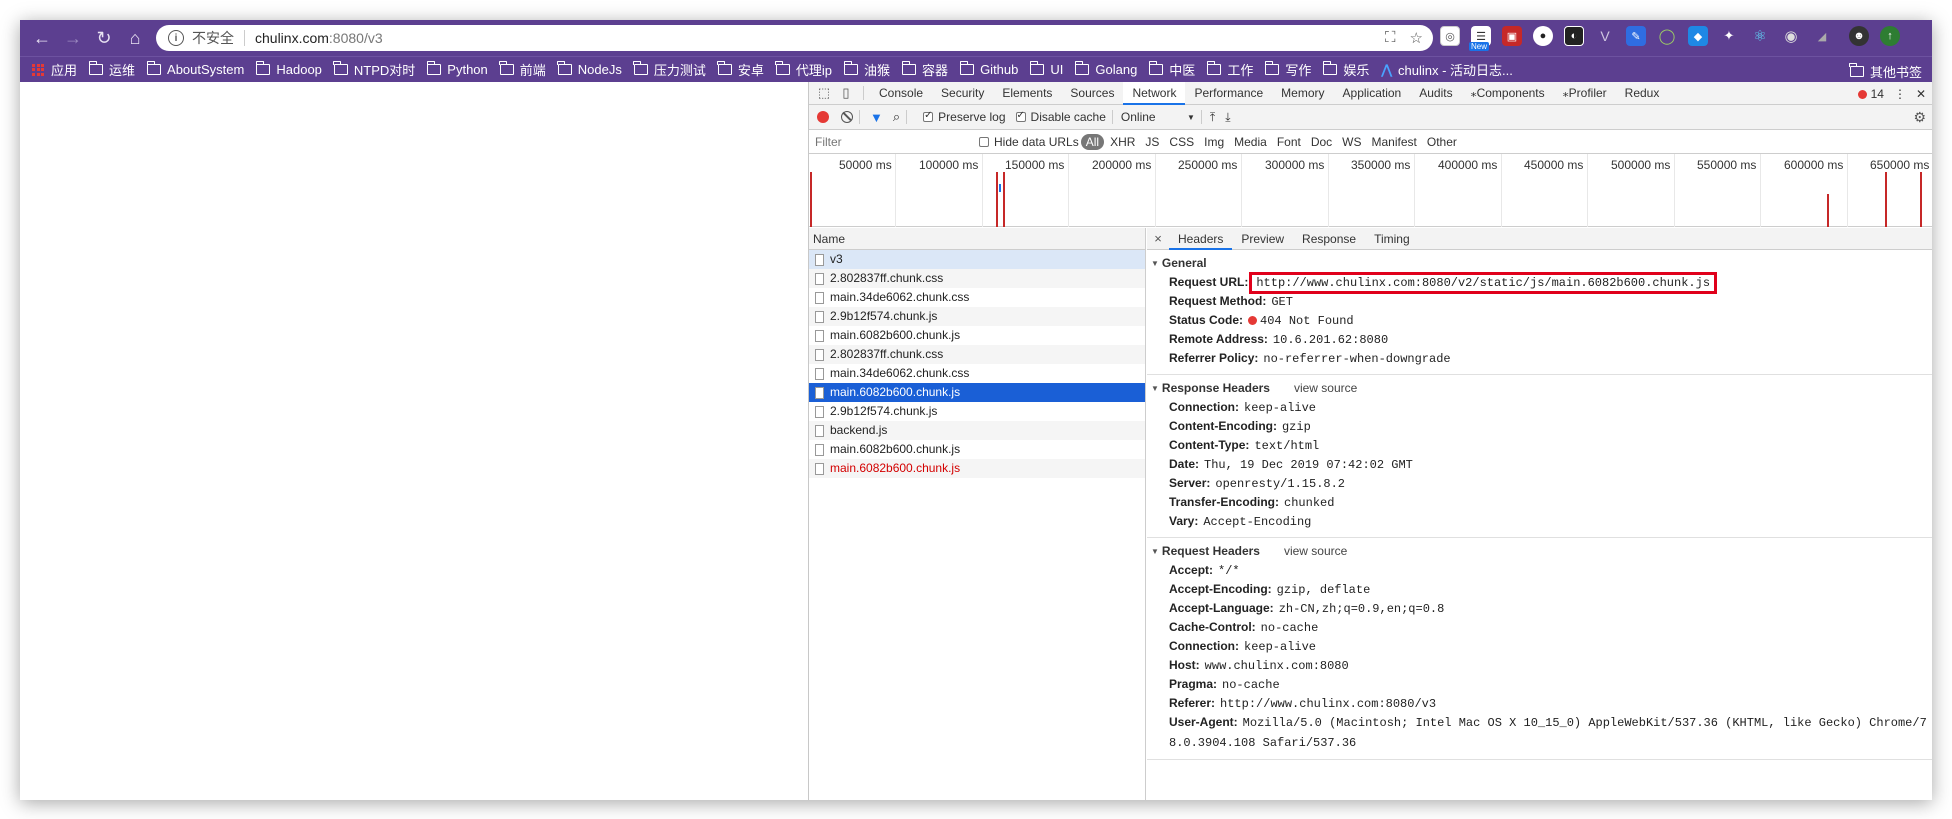 This screenshot has width=1952, height=819. I want to click on bookmark-folder: 代理ip, so click(803, 69).